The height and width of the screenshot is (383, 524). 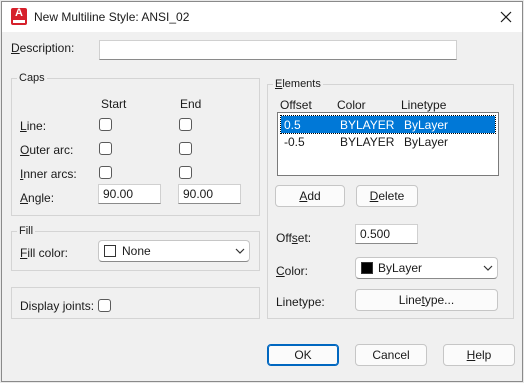 What do you see at coordinates (112, 17) in the screenshot?
I see `window-title: New Multiline Style: ANSI_02` at bounding box center [112, 17].